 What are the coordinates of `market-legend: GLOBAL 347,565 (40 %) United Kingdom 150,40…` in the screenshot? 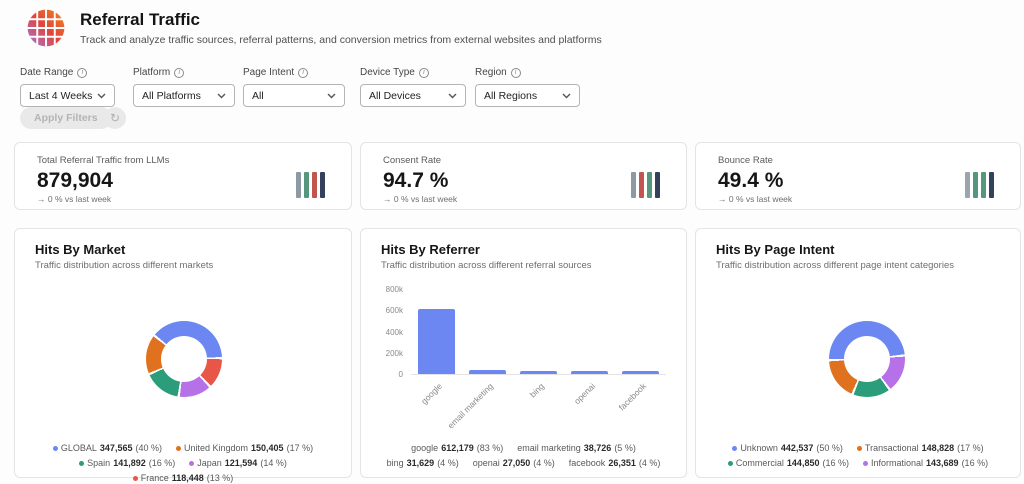 It's located at (183, 463).